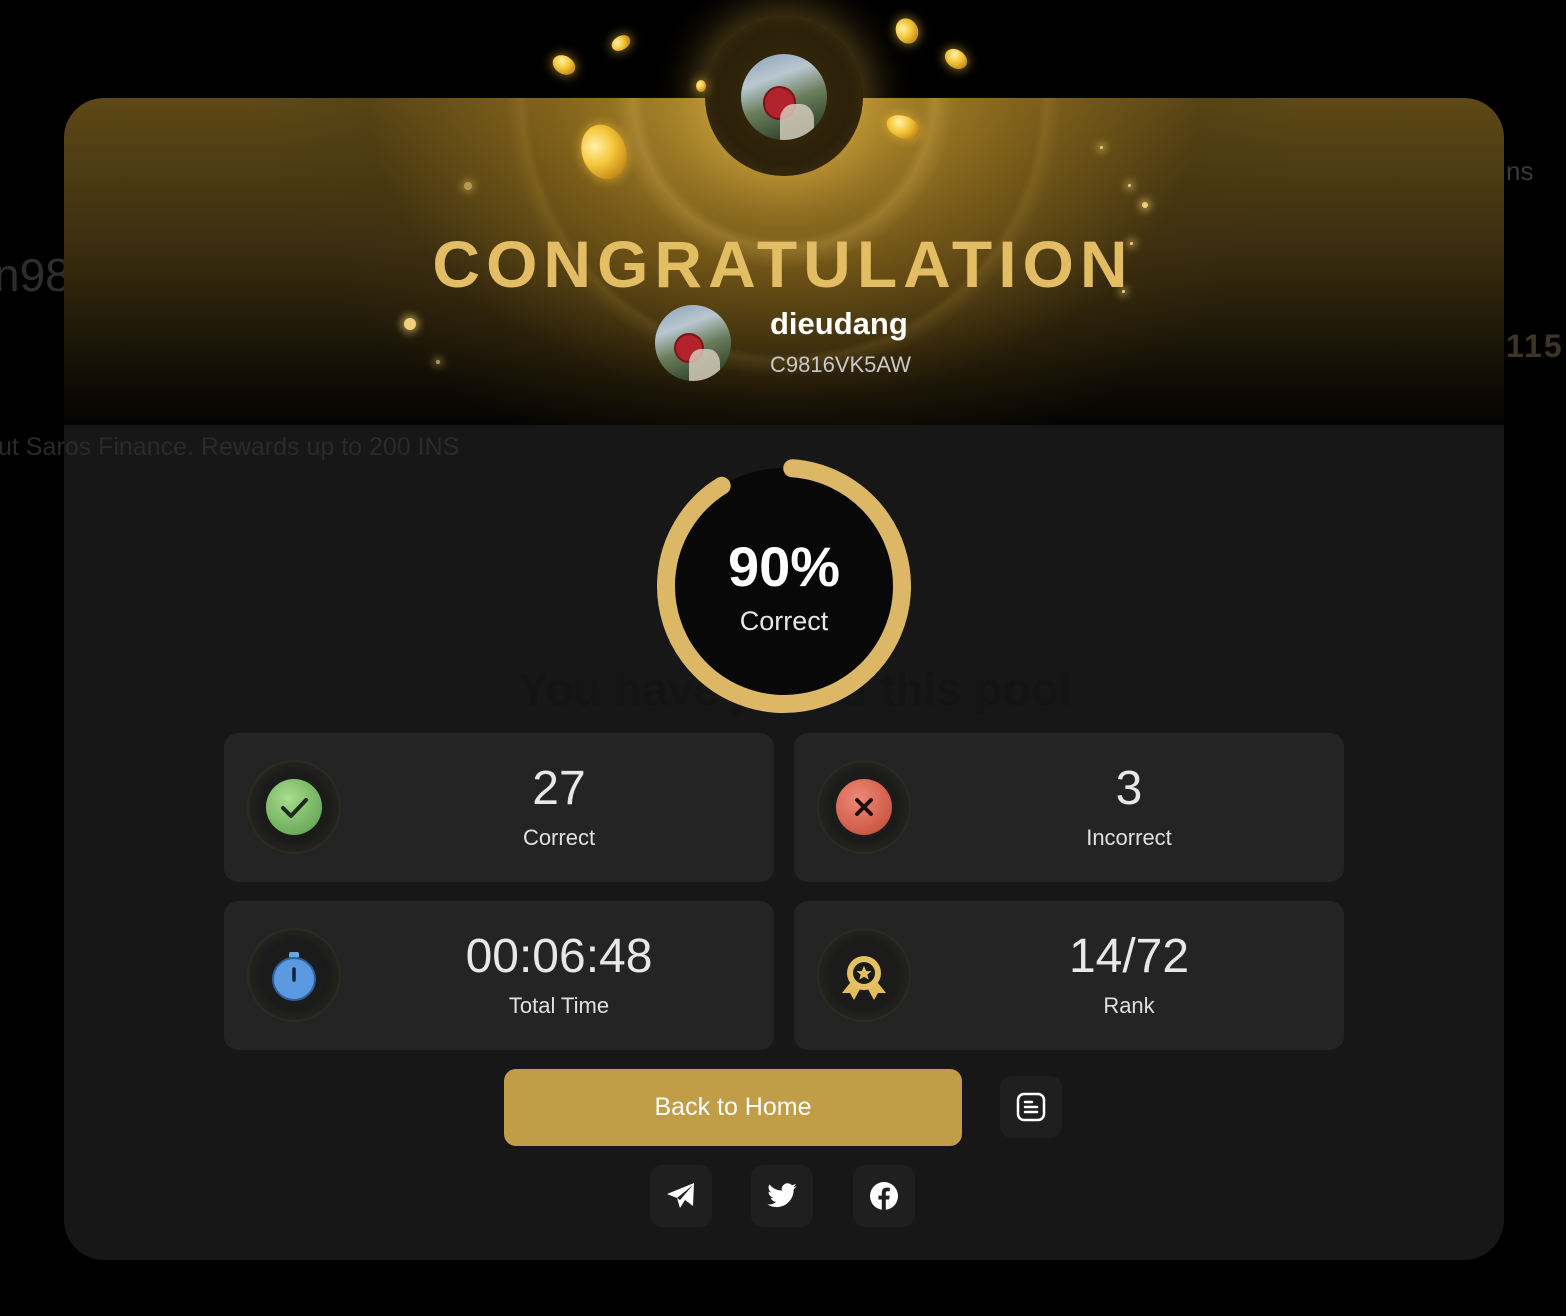 Image resolution: width=1566 pixels, height=1316 pixels. I want to click on stat-label: Incorrect, so click(1129, 837).